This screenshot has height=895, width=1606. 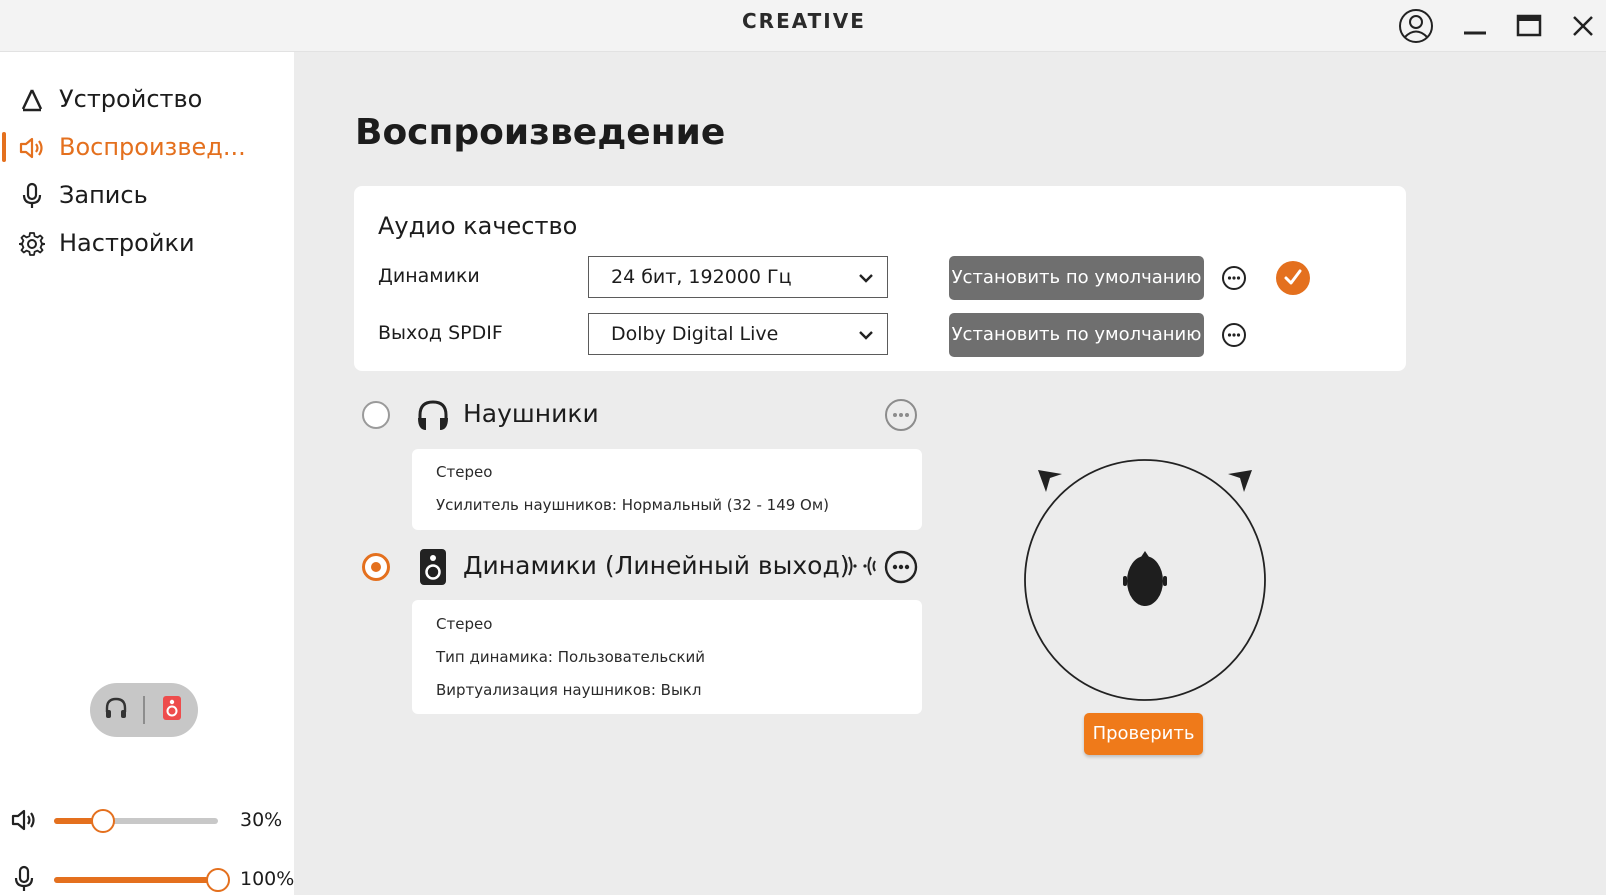 I want to click on output-toggle, so click(x=144, y=710).